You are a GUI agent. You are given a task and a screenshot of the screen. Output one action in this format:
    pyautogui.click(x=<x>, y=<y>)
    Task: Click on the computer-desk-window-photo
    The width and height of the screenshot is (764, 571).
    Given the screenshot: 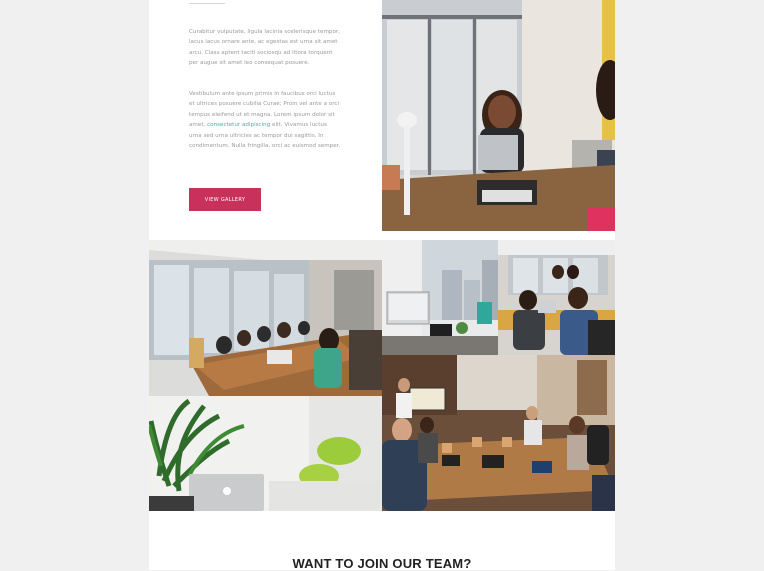 What is the action you would take?
    pyautogui.click(x=440, y=297)
    